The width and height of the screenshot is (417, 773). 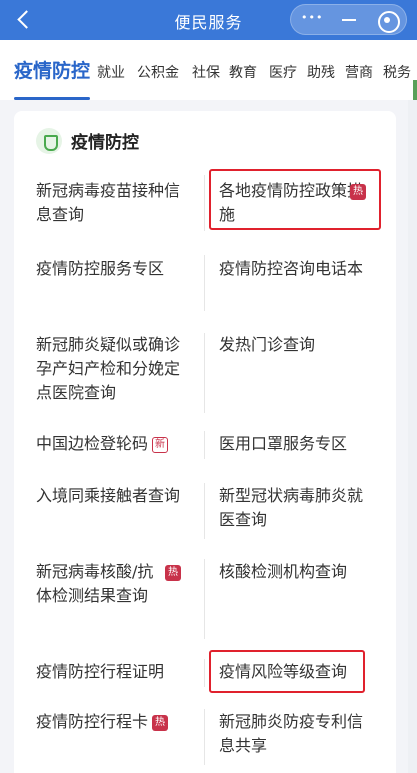 What do you see at coordinates (283, 72) in the screenshot?
I see `tab-medical: 医疗` at bounding box center [283, 72].